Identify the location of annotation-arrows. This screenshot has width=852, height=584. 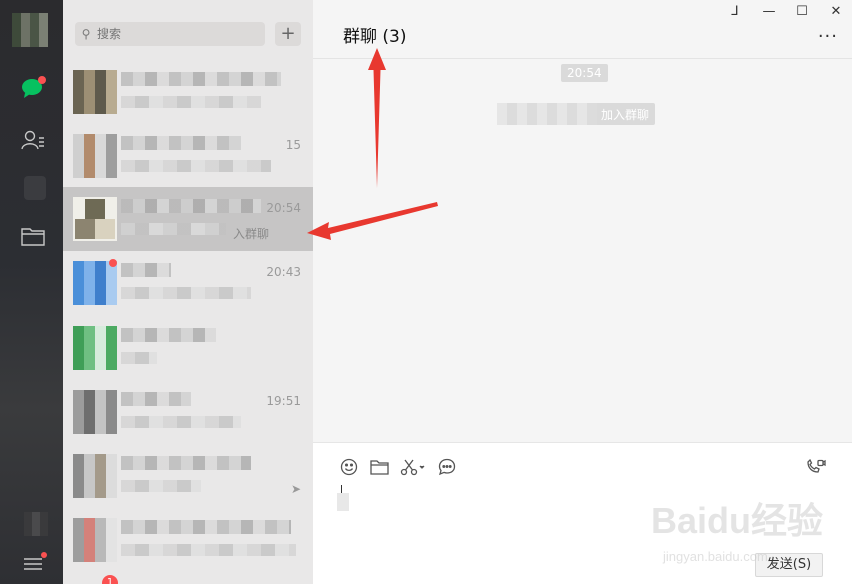
(372, 144).